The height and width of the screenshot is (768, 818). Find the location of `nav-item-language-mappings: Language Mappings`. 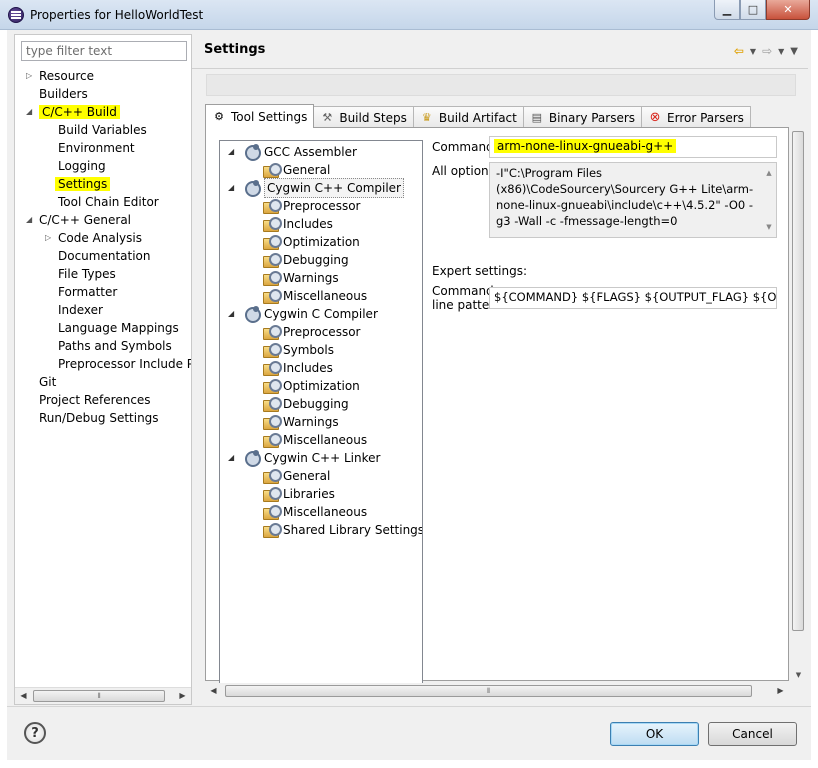

nav-item-language-mappings: Language Mappings is located at coordinates (118, 328).